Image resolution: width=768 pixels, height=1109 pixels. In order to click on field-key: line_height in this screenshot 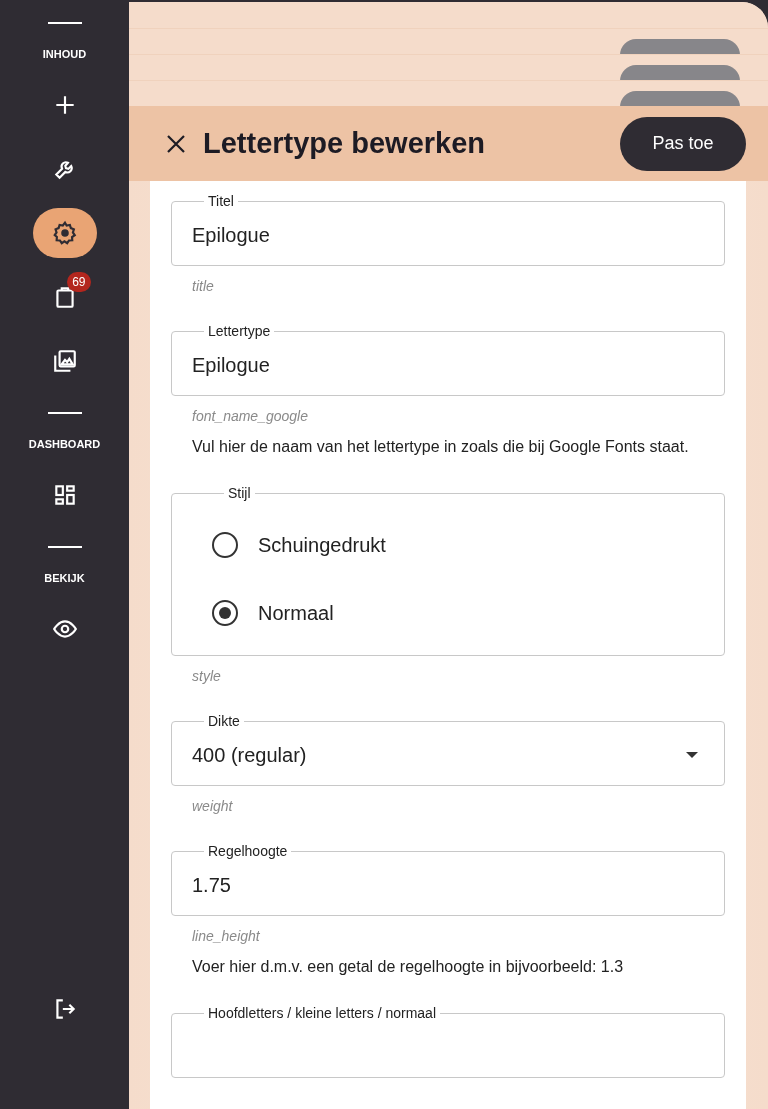, I will do `click(448, 936)`.